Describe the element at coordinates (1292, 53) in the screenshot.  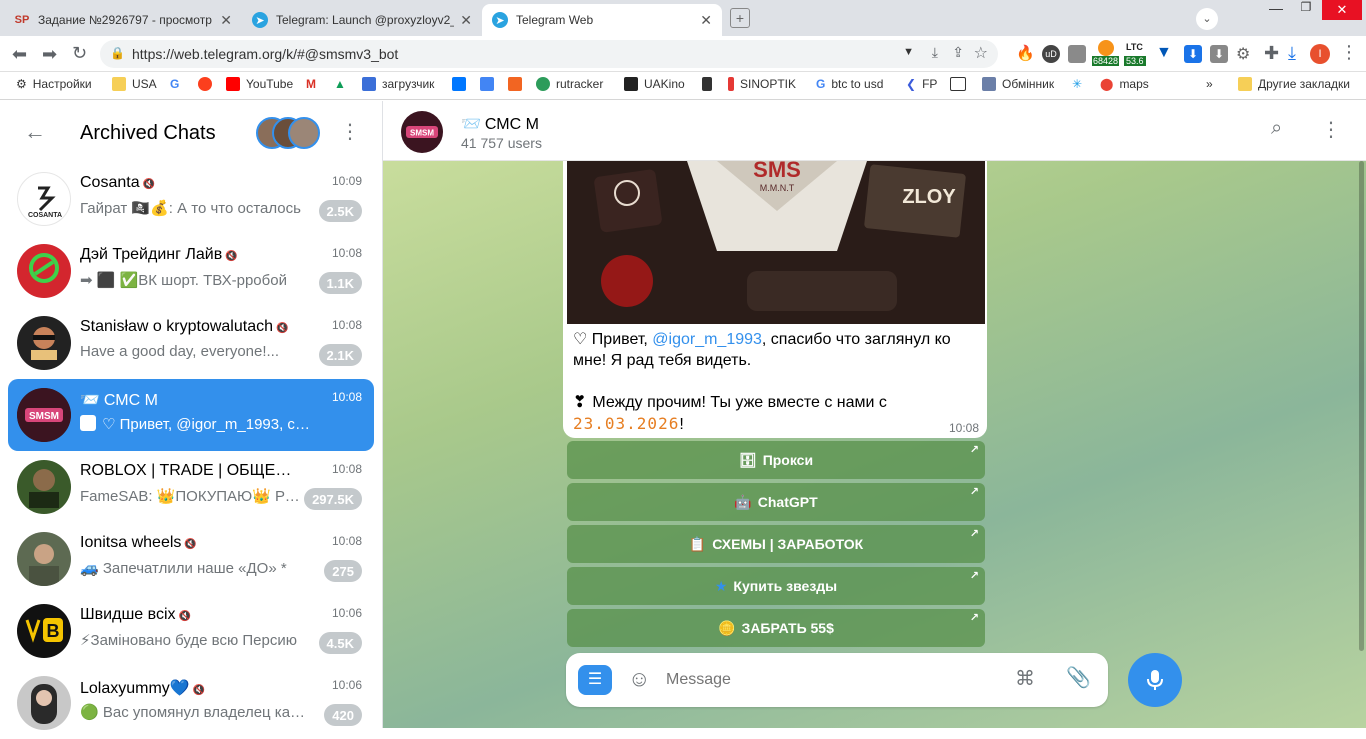
I see `downloads-icon: ⤓` at that location.